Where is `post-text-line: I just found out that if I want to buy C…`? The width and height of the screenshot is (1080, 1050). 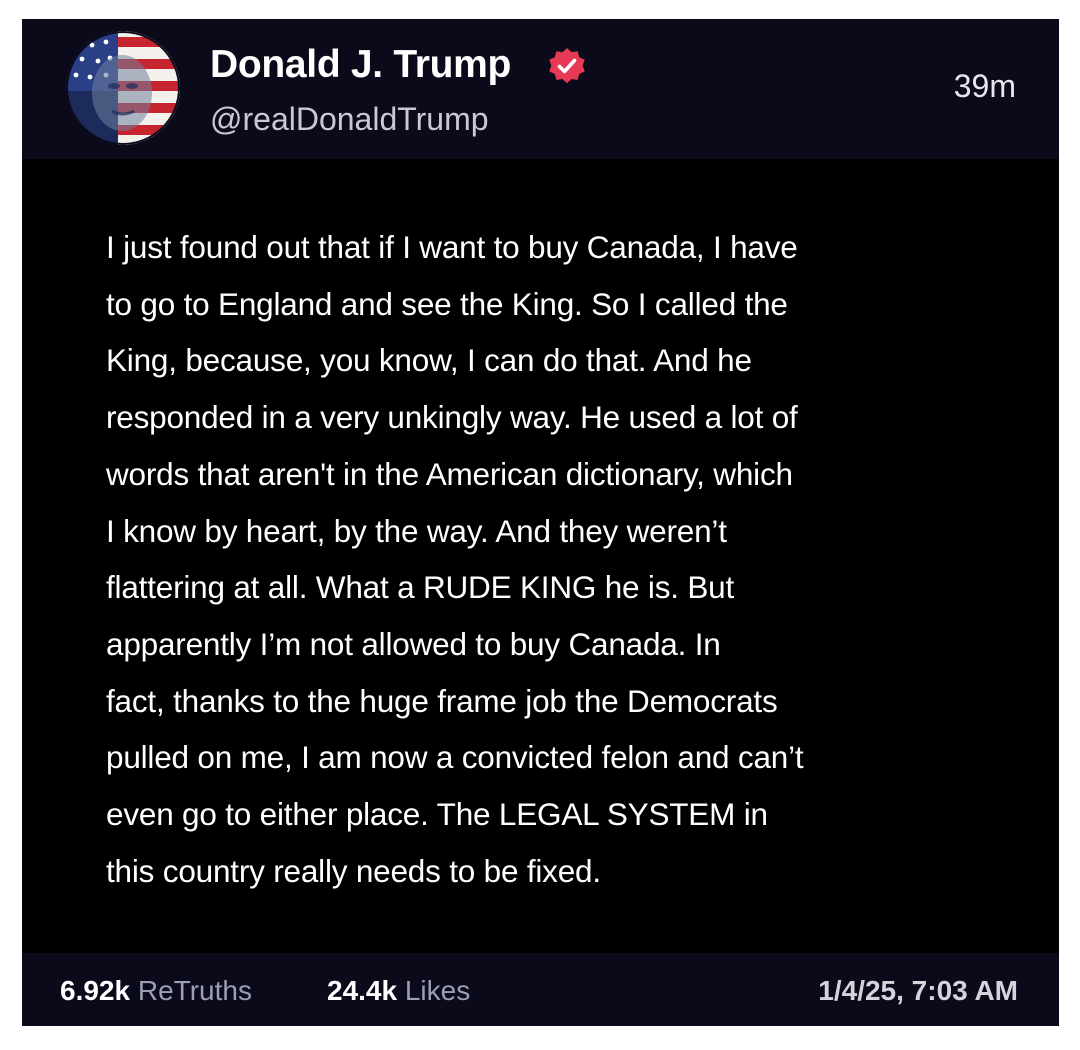 post-text-line: I just found out that if I want to buy C… is located at coordinates (452, 247).